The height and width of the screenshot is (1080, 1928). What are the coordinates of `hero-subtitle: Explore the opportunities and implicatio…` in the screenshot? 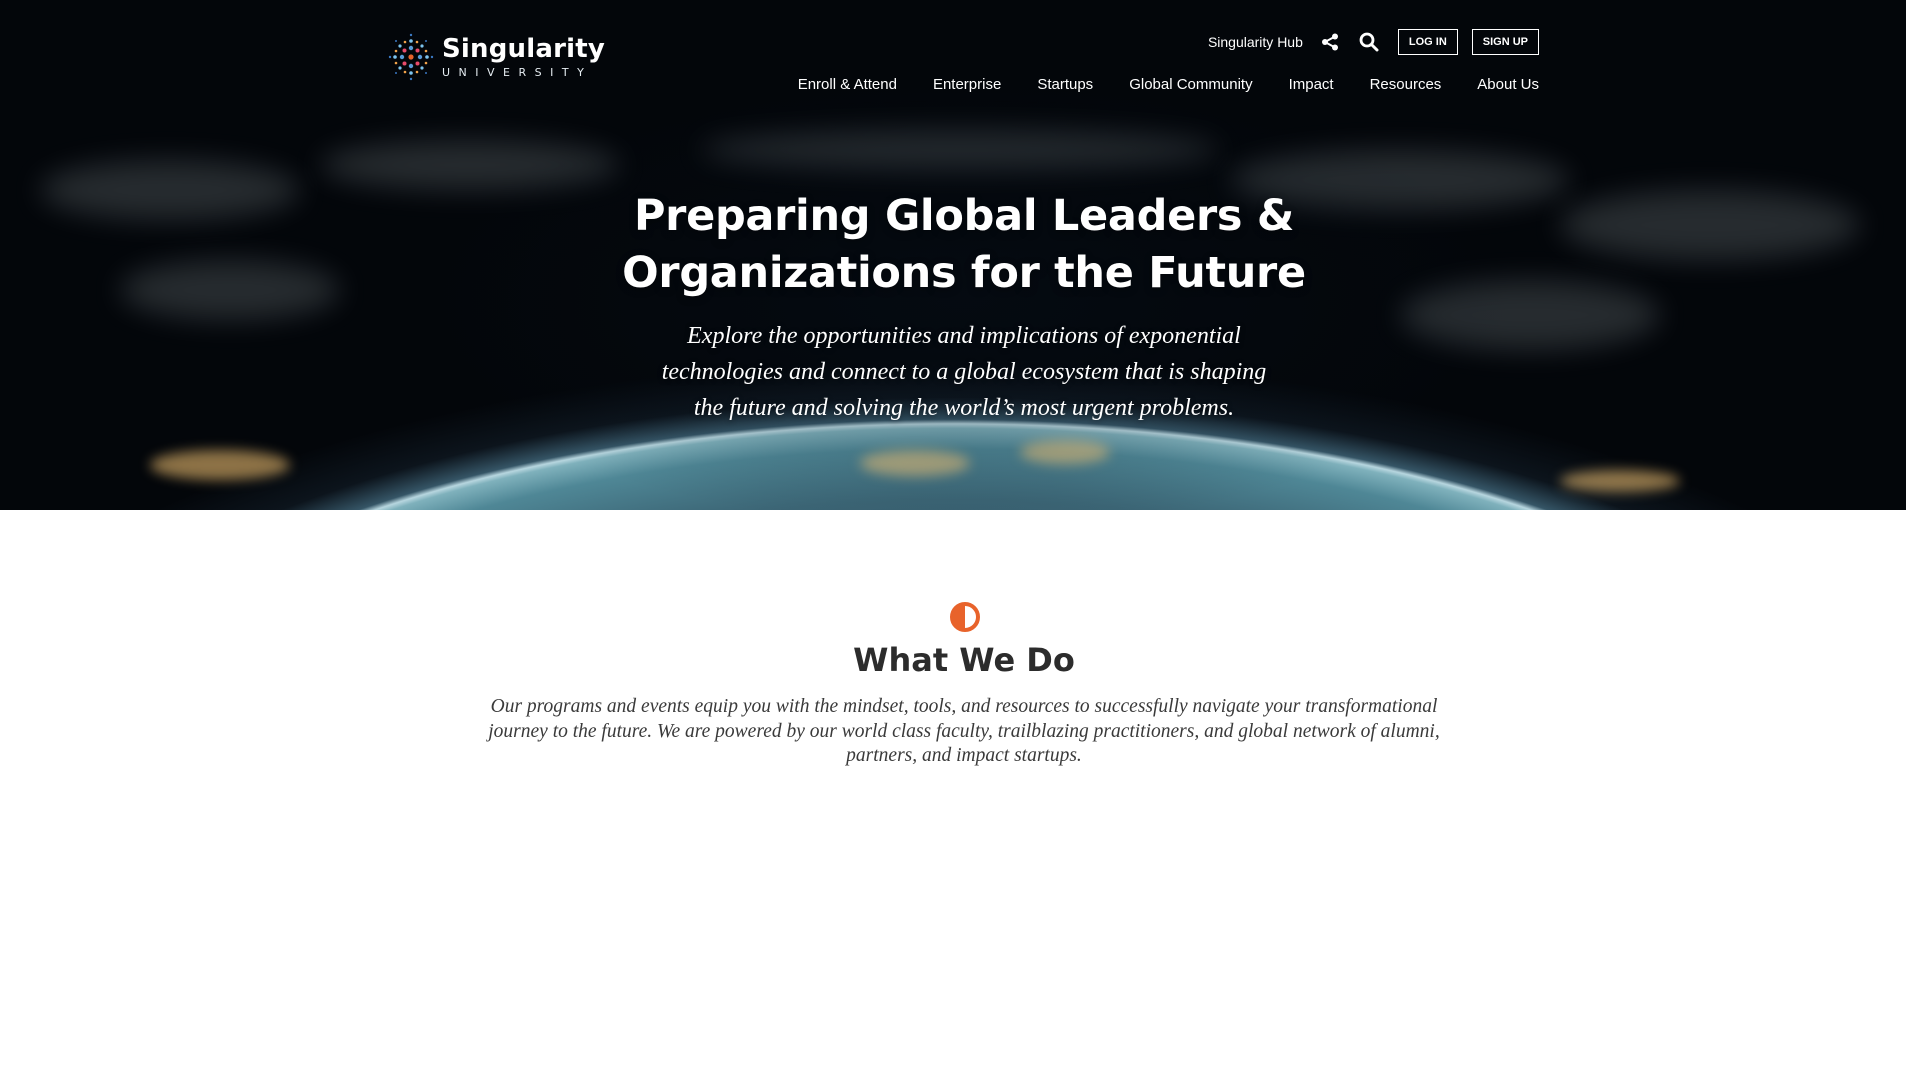 It's located at (953, 372).